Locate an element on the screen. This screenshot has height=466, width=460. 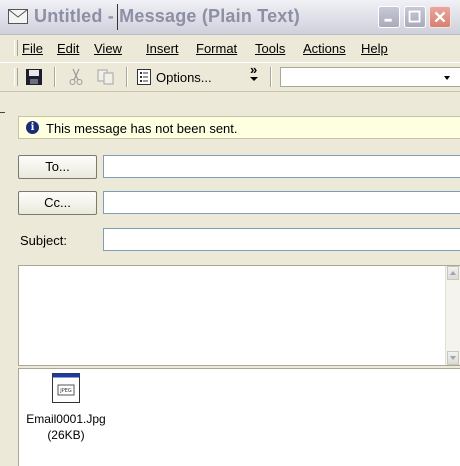
minimize-icon is located at coordinates (388, 20).